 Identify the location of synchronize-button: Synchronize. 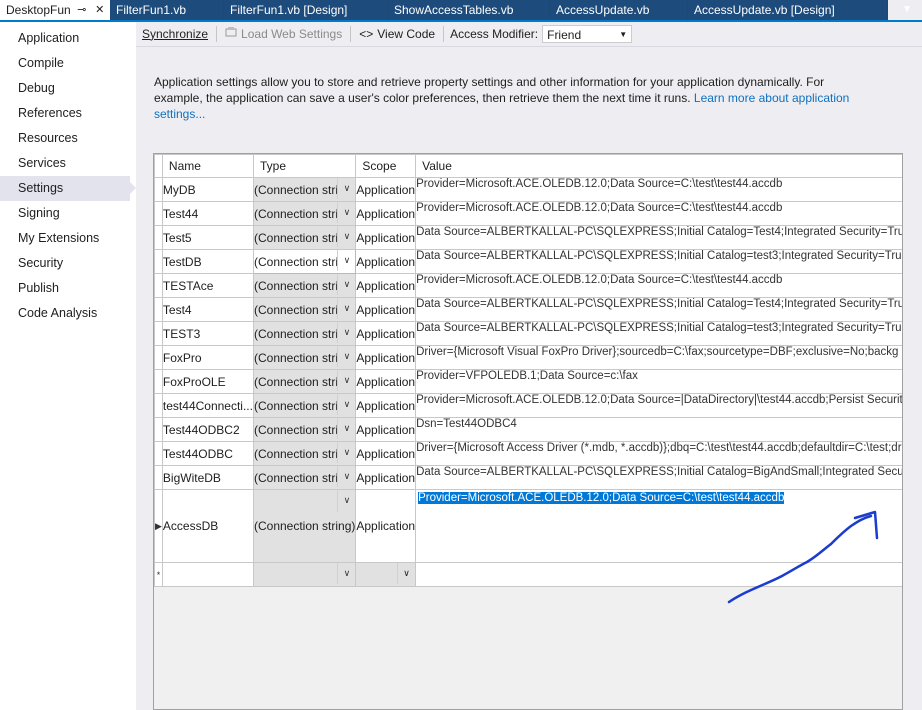
(175, 34).